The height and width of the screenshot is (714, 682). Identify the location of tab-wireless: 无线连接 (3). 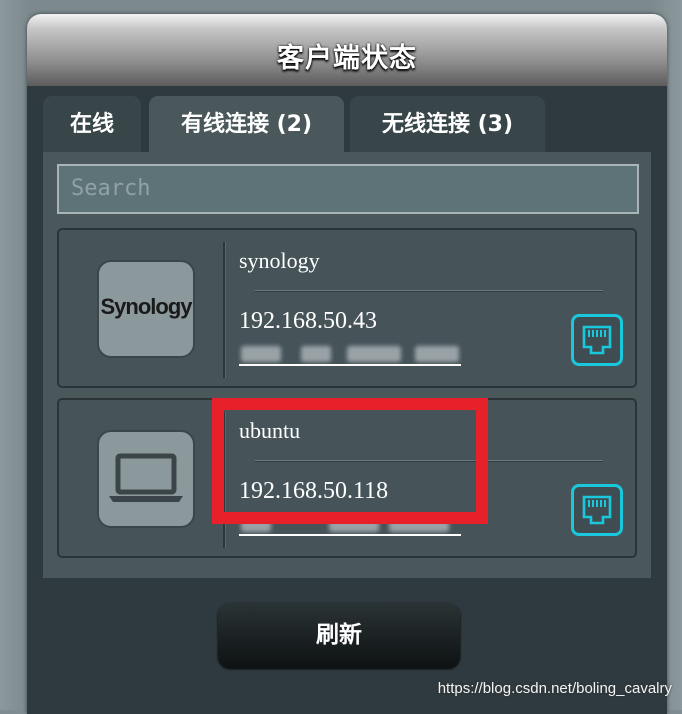
(447, 125).